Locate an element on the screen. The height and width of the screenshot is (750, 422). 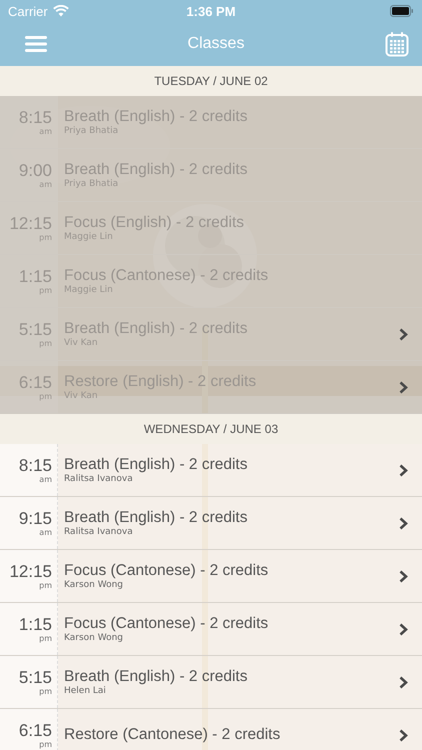
class-row: 5:15 pm Breath (English) - 2 credits Helen Lai is located at coordinates (211, 682).